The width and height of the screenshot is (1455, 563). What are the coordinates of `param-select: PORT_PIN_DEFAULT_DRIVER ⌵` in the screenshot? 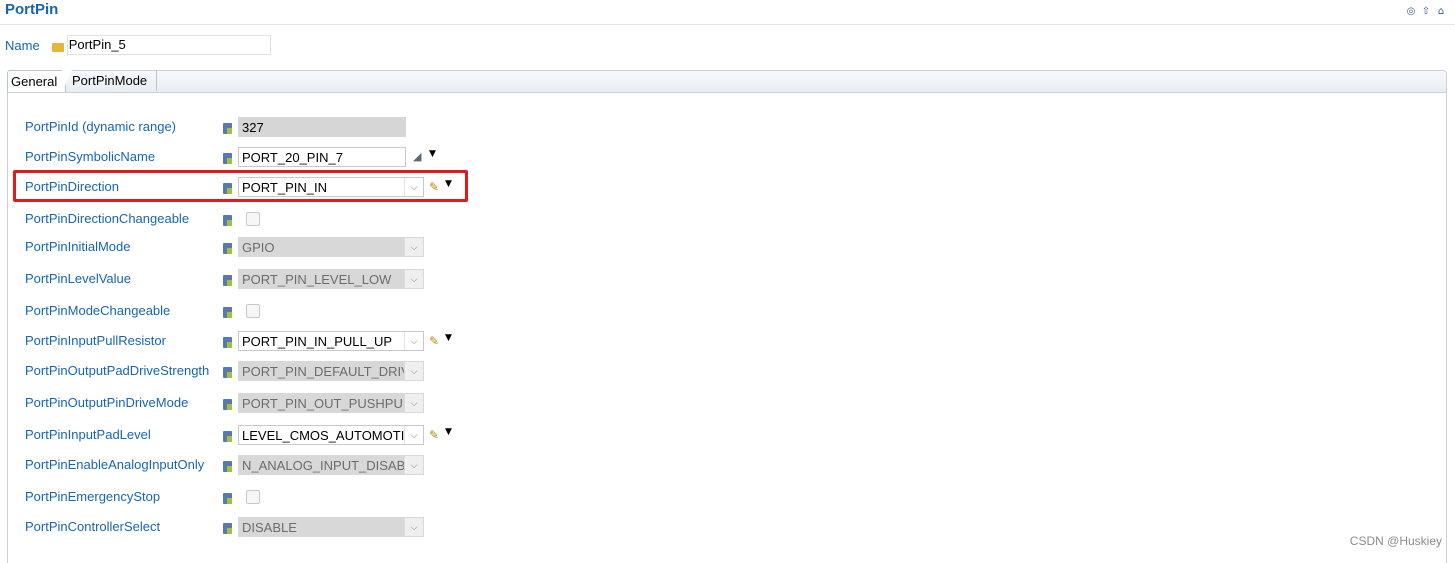 It's located at (331, 371).